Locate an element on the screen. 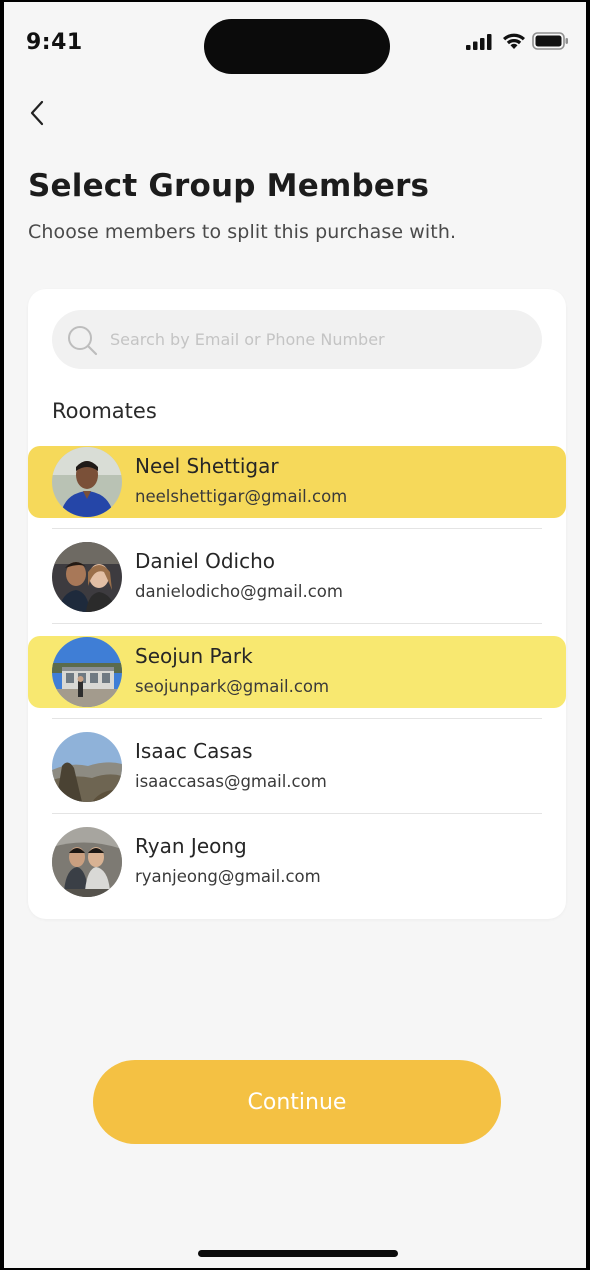 The image size is (590, 1270). member-row: Seojun Park seojunpark@gmail.com is located at coordinates (297, 672).